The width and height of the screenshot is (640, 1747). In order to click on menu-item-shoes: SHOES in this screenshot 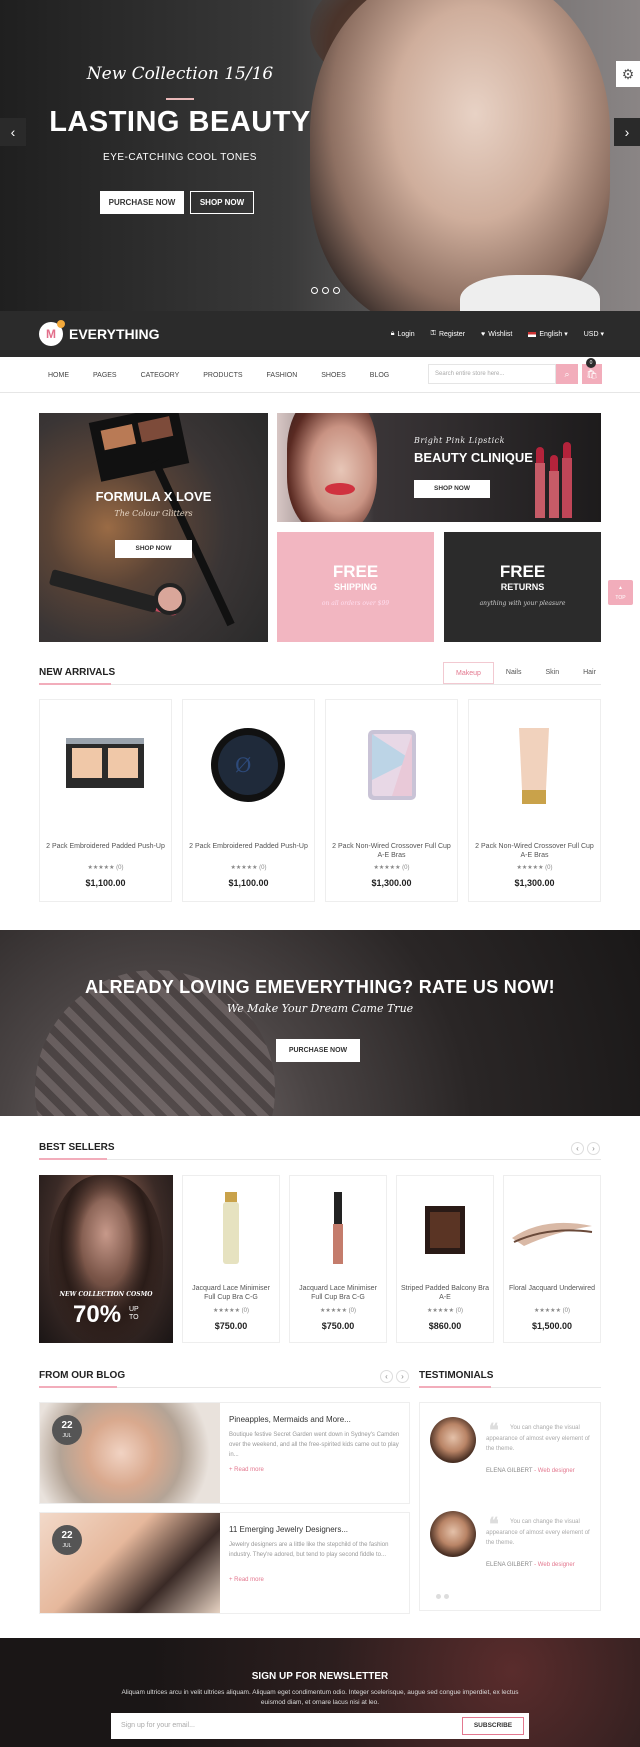, I will do `click(333, 375)`.